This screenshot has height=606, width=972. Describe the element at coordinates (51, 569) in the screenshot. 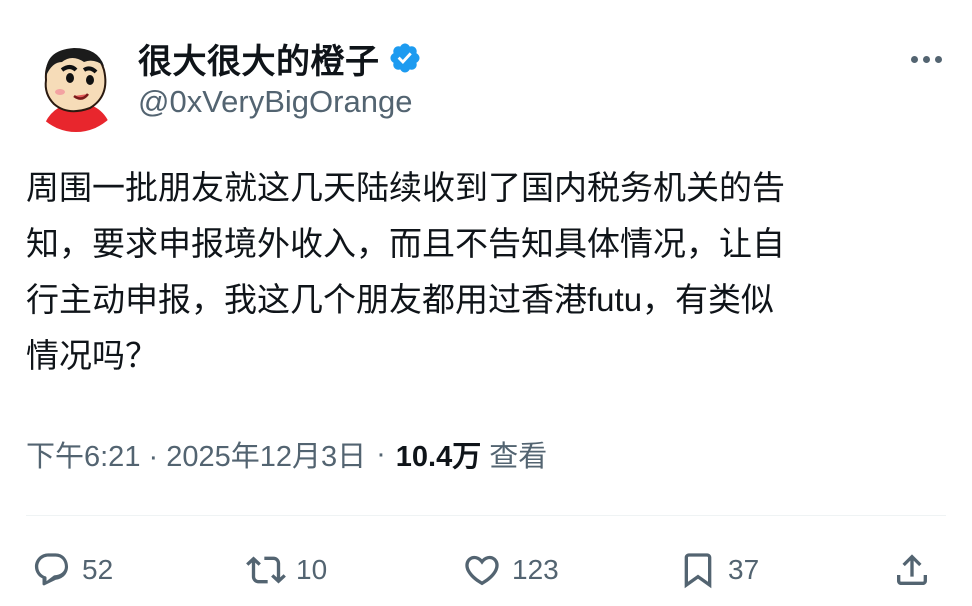

I see `reply-icon` at that location.